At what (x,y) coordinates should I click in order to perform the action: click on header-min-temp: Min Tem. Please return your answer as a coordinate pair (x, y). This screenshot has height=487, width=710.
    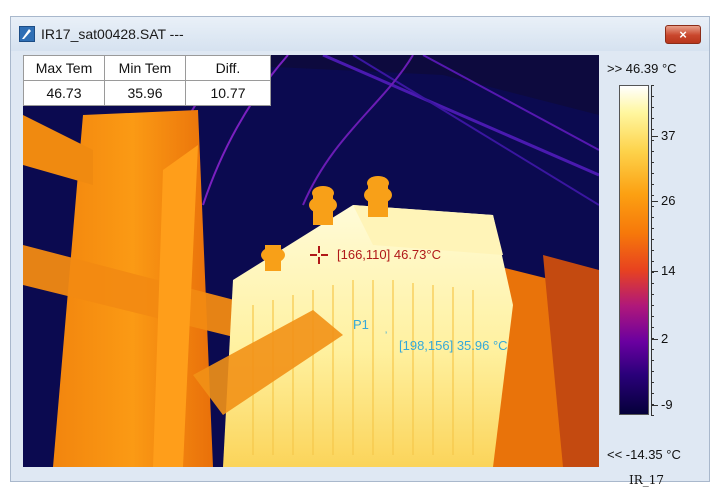
    Looking at the image, I should click on (145, 68).